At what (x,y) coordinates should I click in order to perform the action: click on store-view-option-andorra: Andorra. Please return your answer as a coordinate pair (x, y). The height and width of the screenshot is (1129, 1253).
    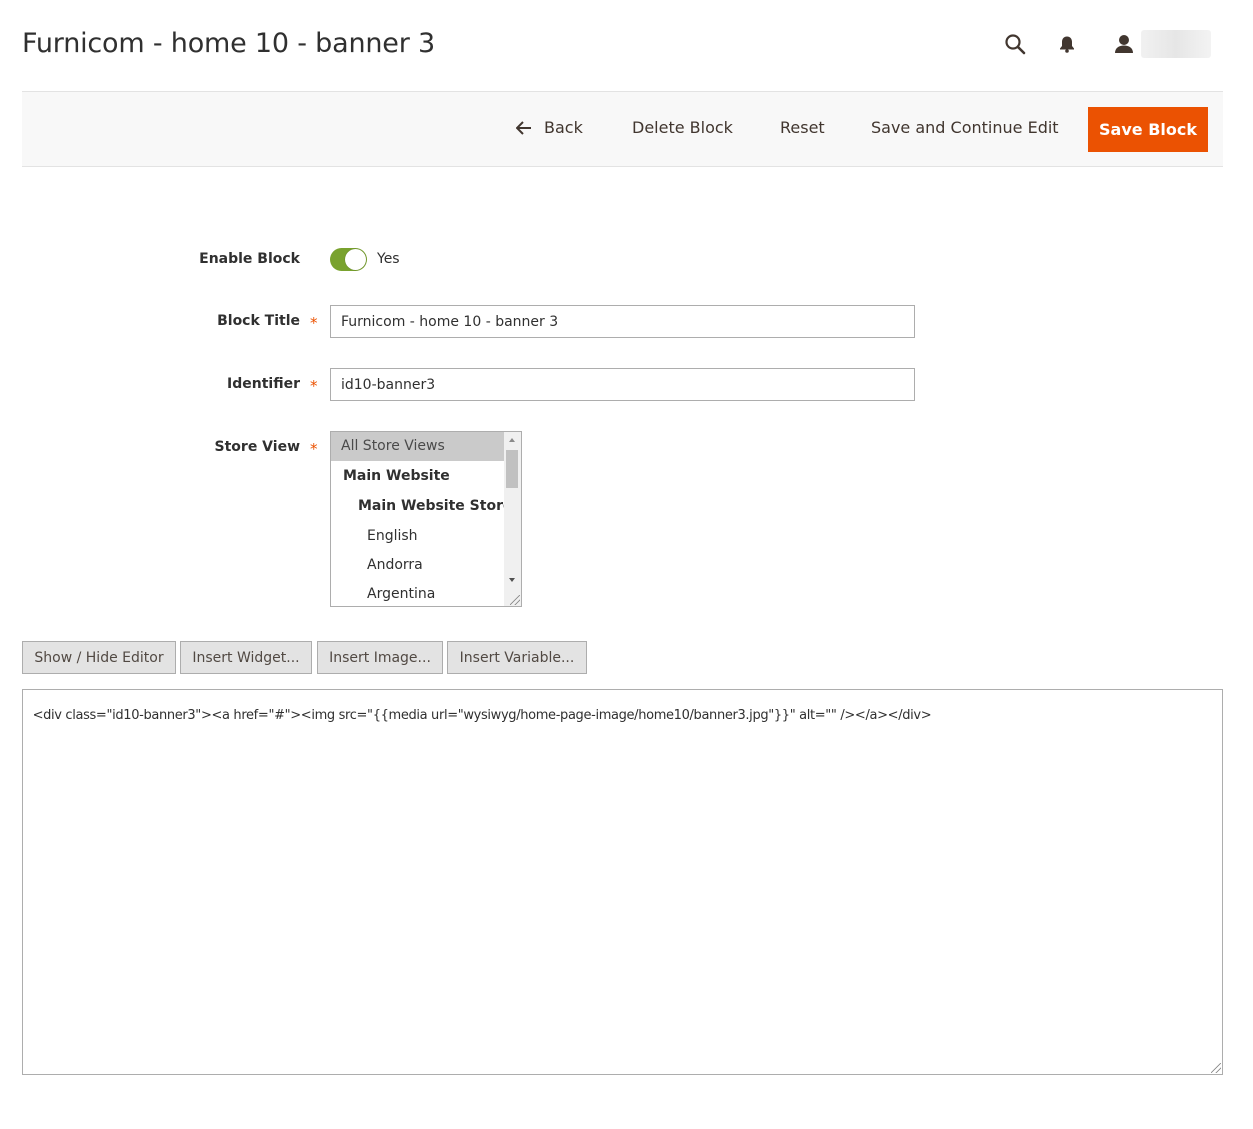
    Looking at the image, I should click on (417, 565).